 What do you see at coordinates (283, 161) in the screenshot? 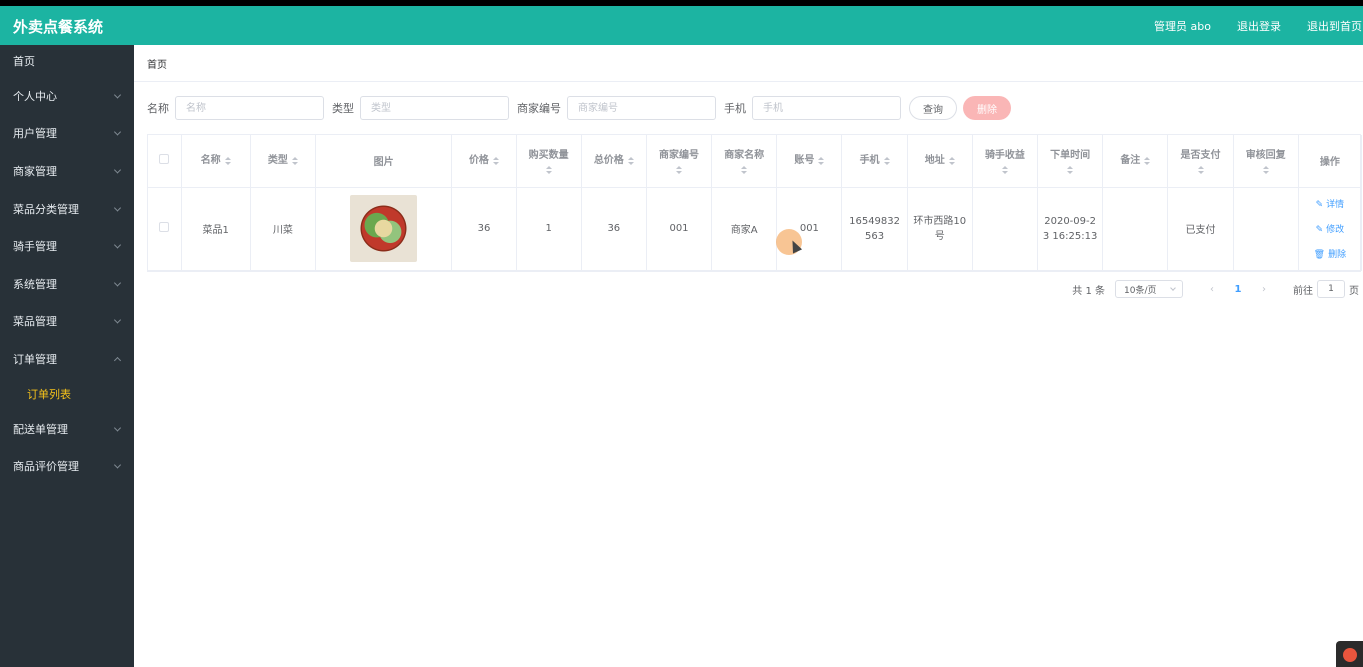
I see `col-header-type: 类型` at bounding box center [283, 161].